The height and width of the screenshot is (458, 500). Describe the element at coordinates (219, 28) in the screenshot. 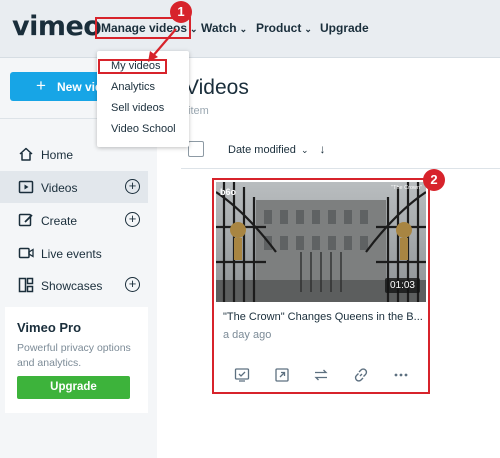

I see `nav-watch-label: Watch` at that location.